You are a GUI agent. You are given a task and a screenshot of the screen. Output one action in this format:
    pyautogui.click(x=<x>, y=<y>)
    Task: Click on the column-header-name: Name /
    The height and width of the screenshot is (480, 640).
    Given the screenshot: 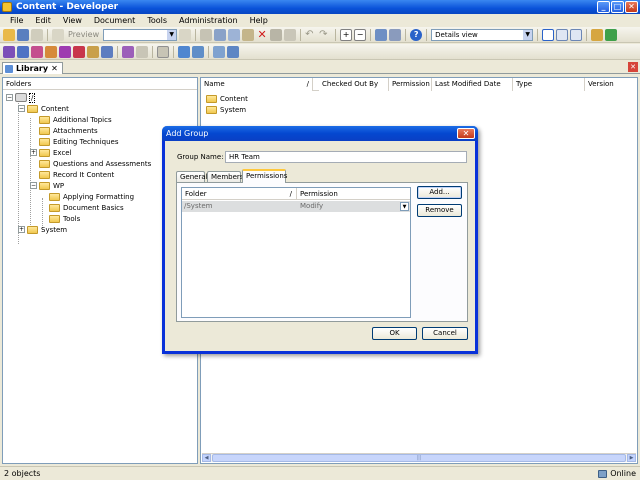 What is the action you would take?
    pyautogui.click(x=257, y=84)
    